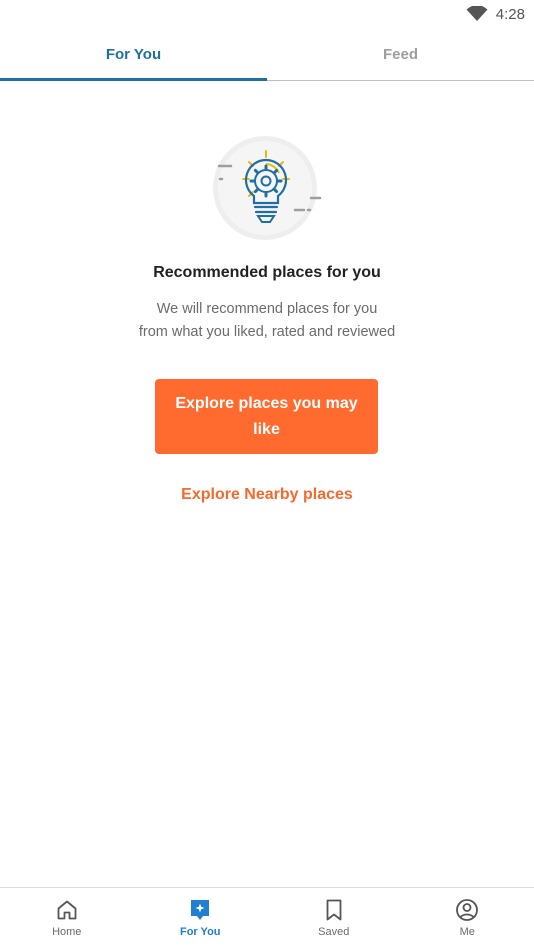  Describe the element at coordinates (267, 14) in the screenshot. I see `status-bar: 4:28` at that location.